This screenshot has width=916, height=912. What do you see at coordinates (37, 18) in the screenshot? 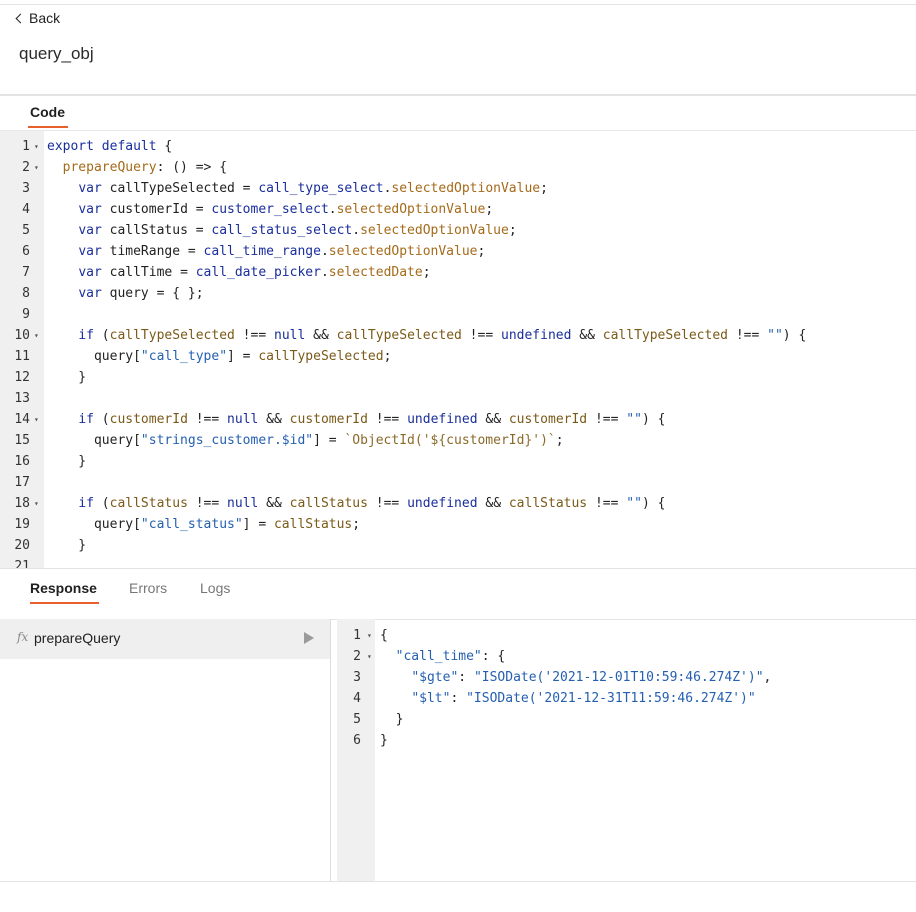
I see `back-button: Back` at bounding box center [37, 18].